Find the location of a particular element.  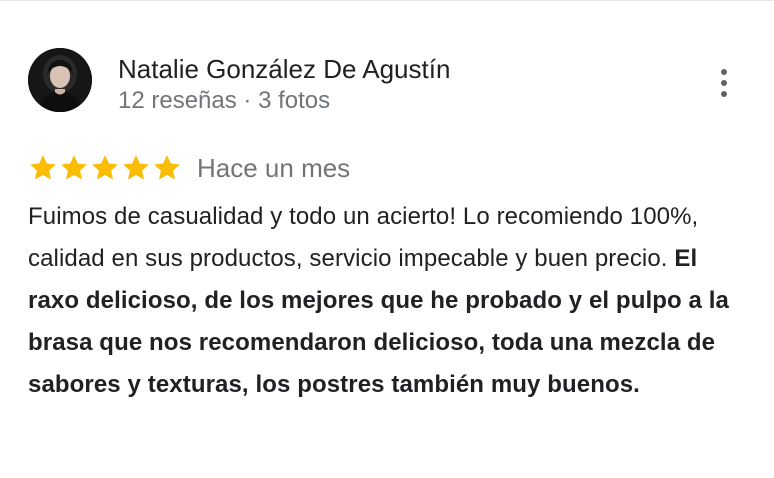

avatar is located at coordinates (60, 80).